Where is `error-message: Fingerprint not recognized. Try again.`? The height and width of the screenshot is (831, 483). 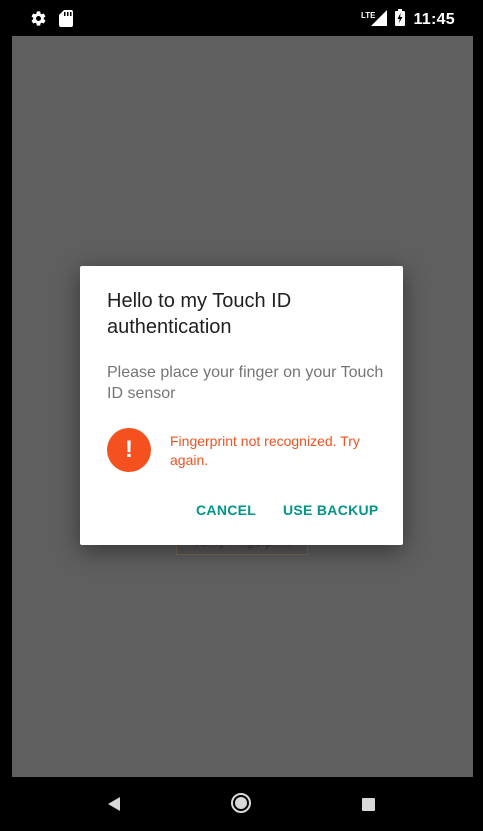 error-message: Fingerprint not recognized. Try again. is located at coordinates (265, 450).